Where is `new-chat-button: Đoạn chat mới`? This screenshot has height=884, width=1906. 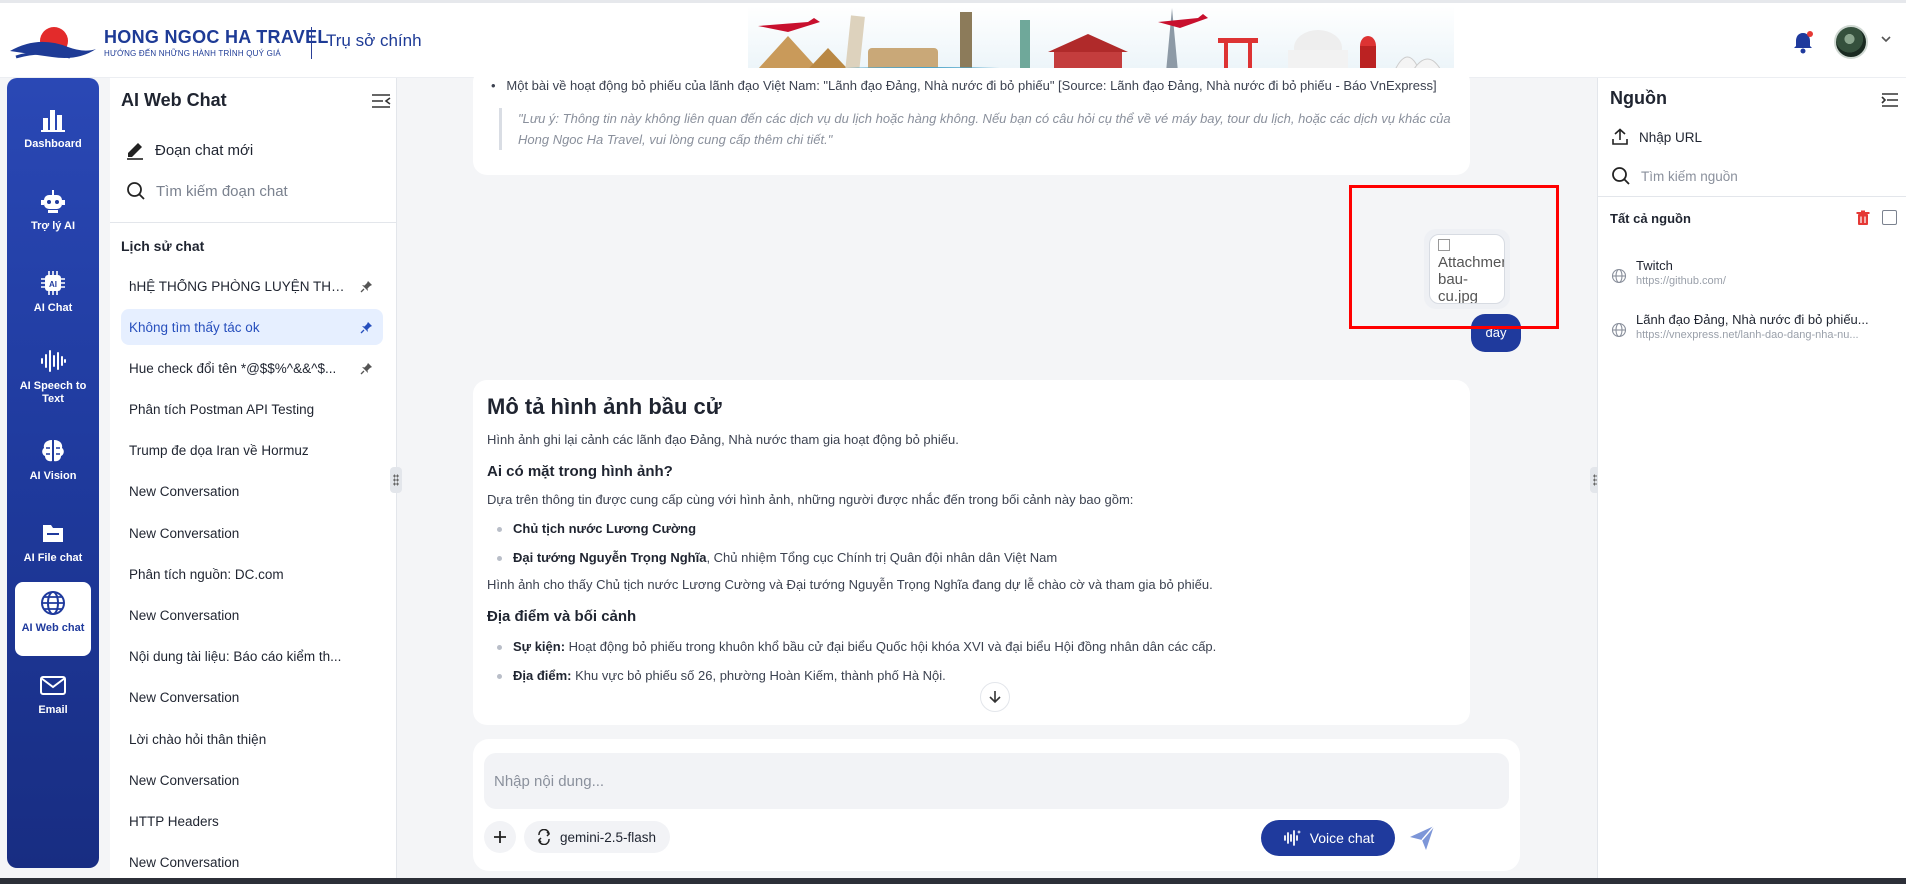
new-chat-button: Đoạn chat mới is located at coordinates (189, 150).